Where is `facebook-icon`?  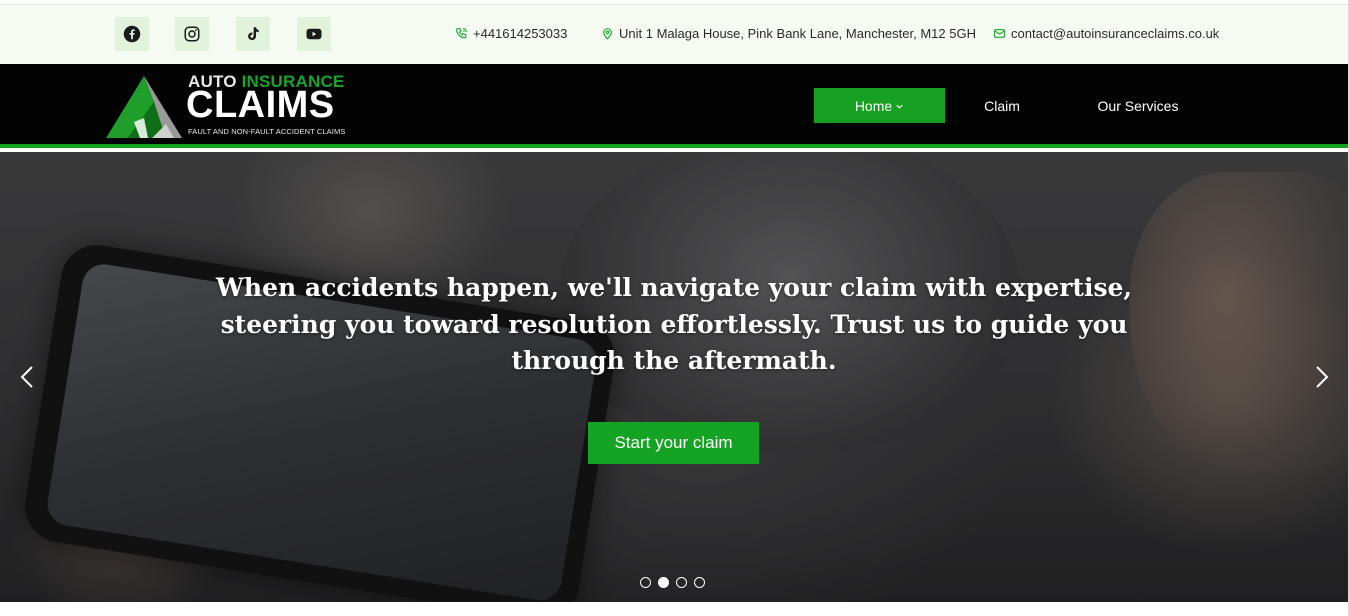 facebook-icon is located at coordinates (132, 34).